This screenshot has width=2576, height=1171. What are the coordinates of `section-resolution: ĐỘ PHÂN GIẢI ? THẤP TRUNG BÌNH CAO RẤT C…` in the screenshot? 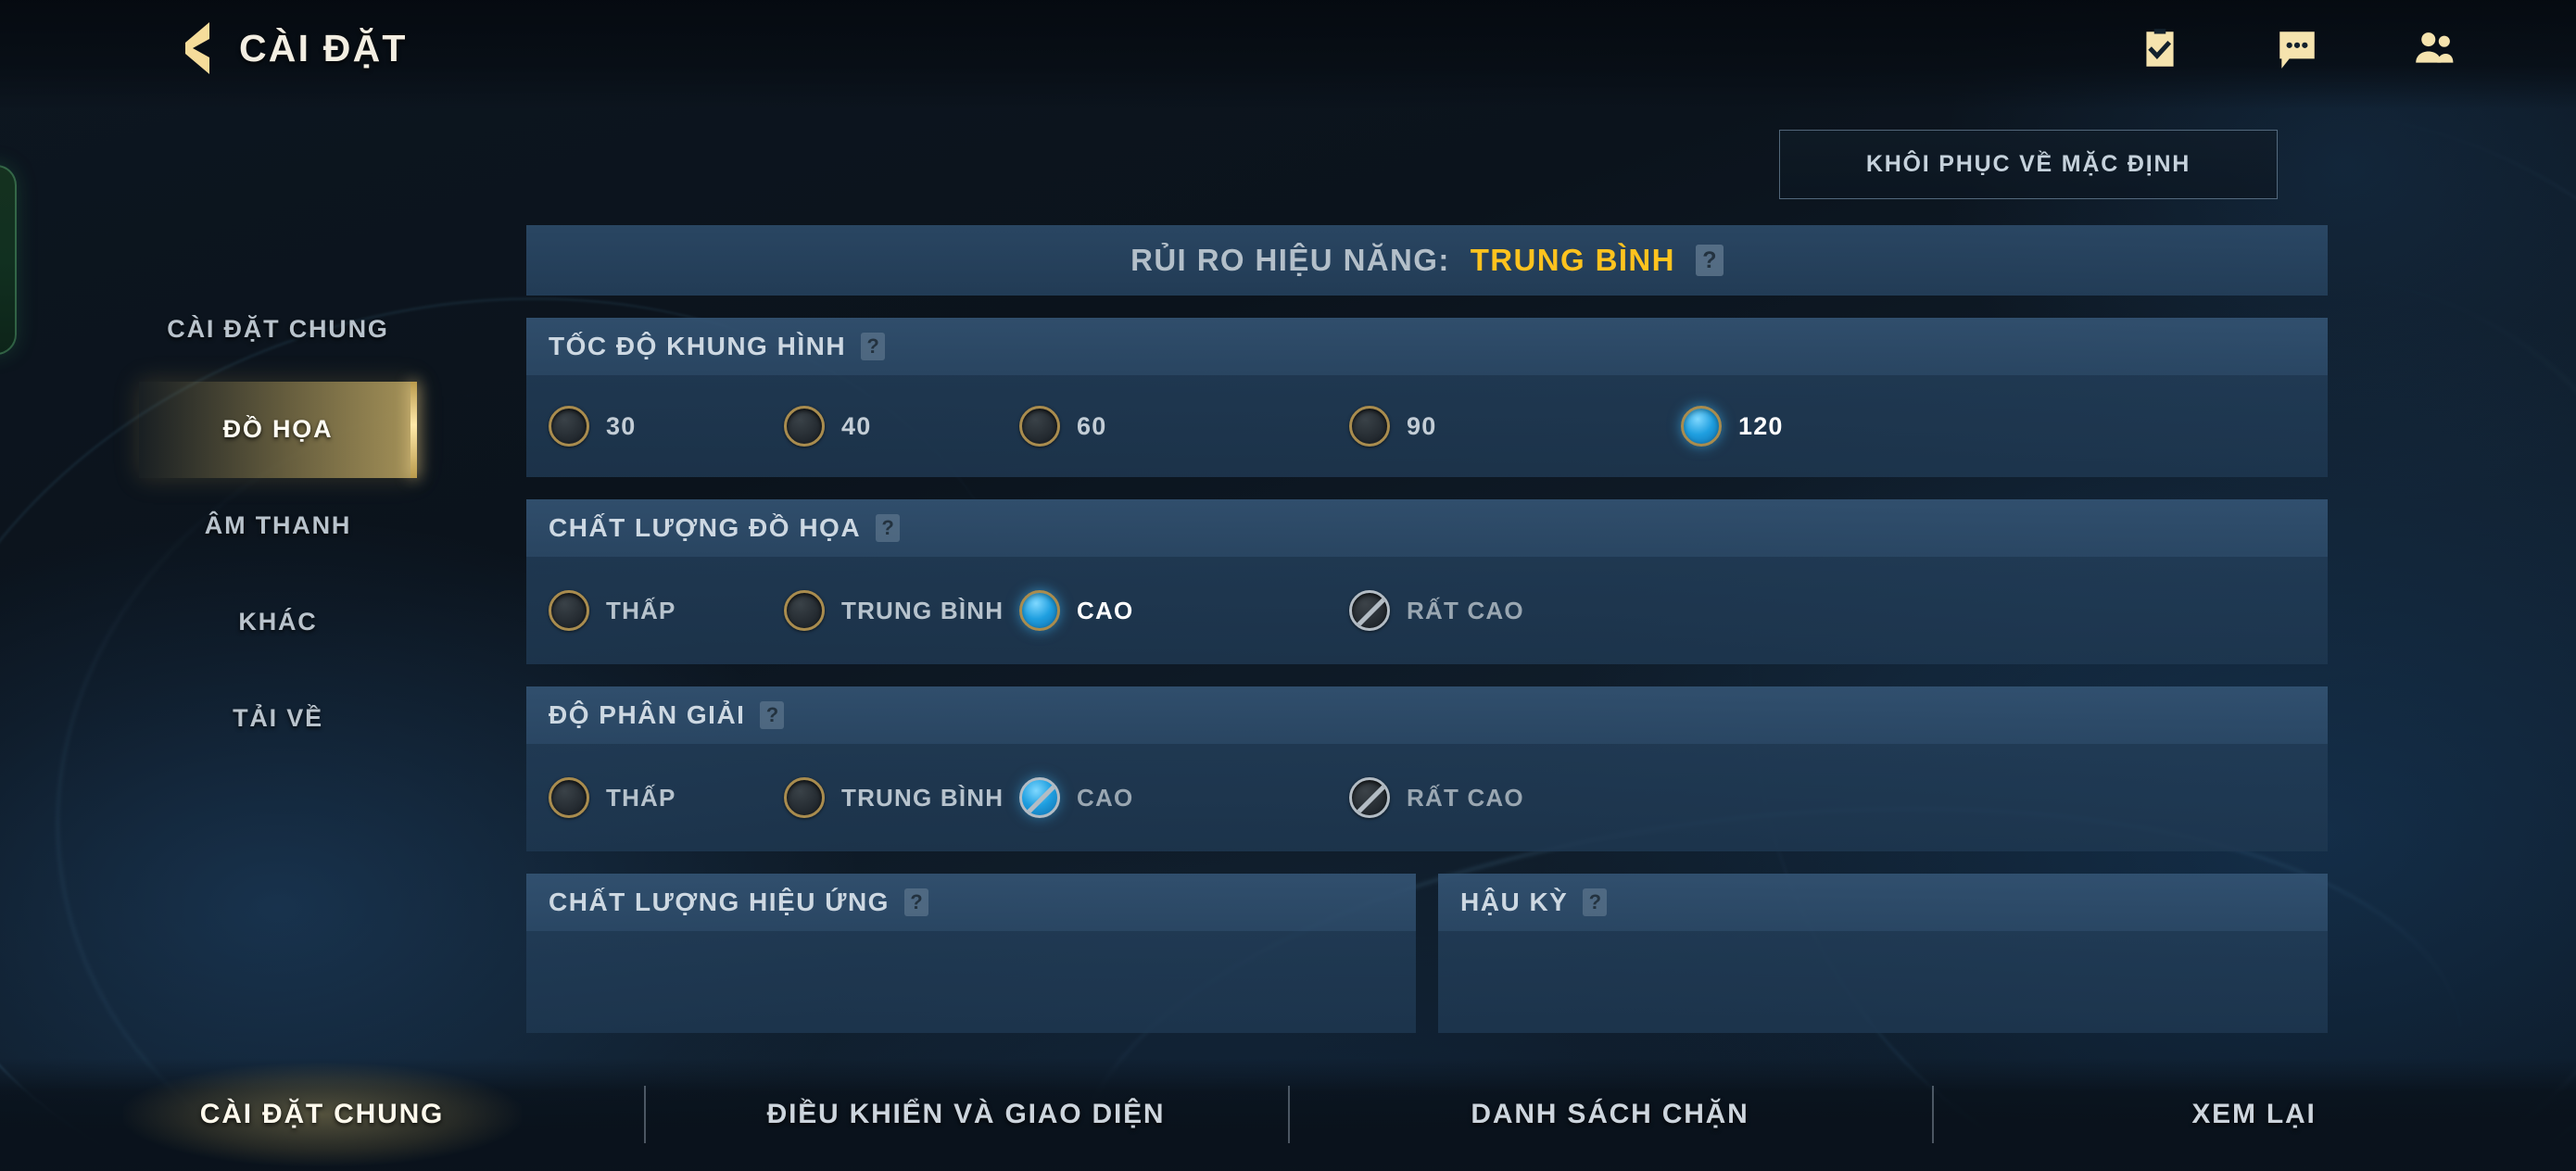 It's located at (1427, 769).